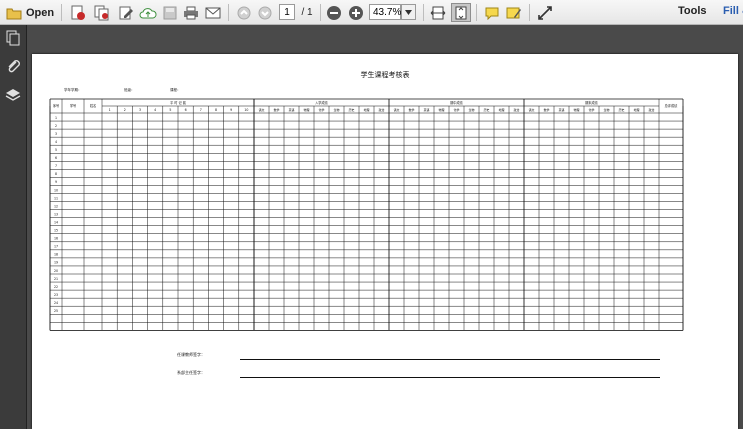 This screenshot has height=429, width=743. I want to click on highlighter-icon, so click(513, 12).